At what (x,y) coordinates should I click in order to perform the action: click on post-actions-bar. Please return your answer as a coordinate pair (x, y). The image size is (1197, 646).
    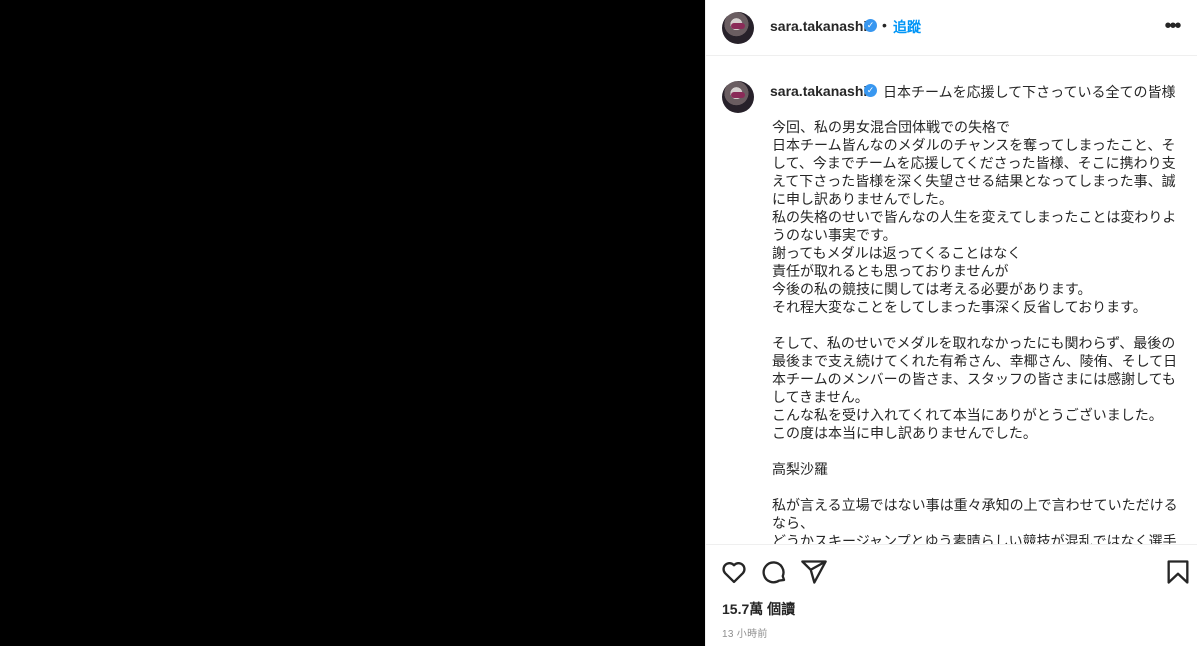
    Looking at the image, I should click on (951, 572).